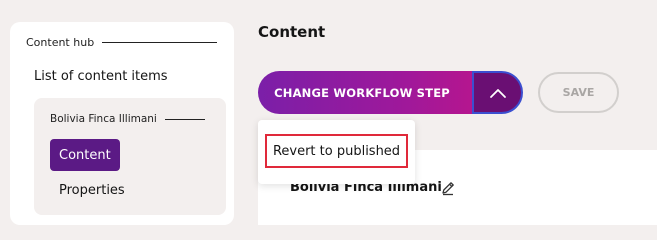 The image size is (657, 240). I want to click on tab-content: Content, so click(85, 155).